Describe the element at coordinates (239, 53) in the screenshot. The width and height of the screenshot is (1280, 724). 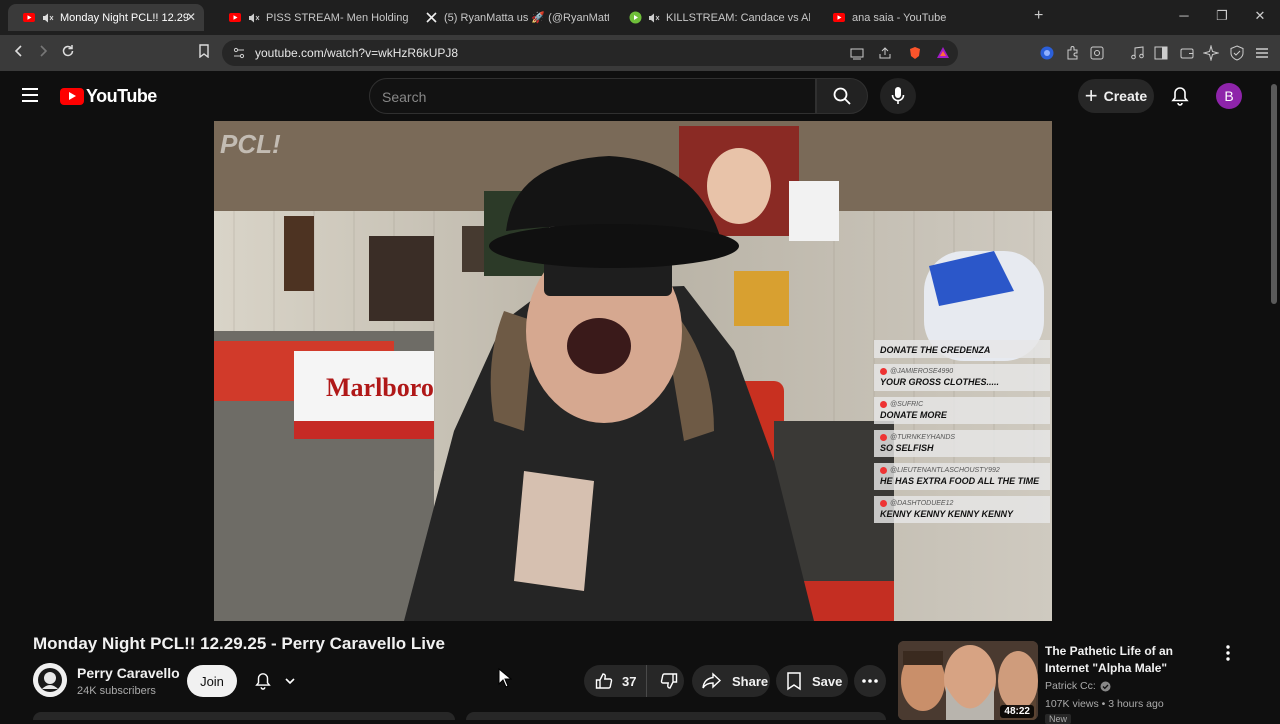
I see `site-info-icon` at that location.